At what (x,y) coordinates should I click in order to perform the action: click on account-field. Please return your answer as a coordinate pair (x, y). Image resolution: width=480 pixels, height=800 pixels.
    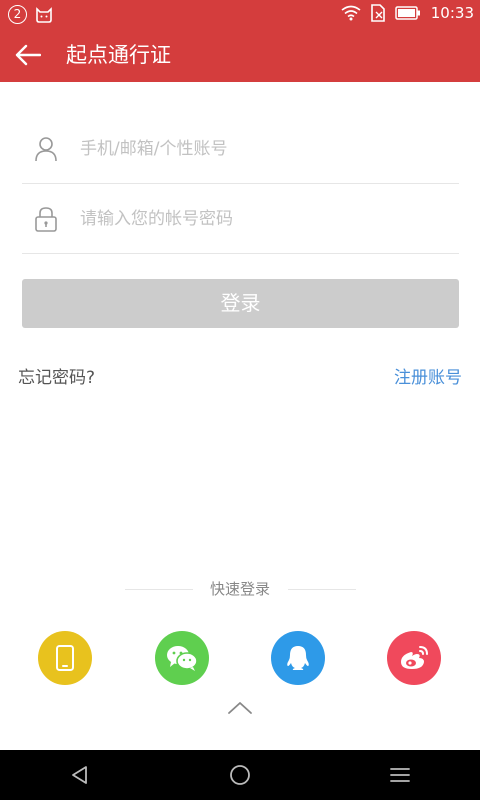
    Looking at the image, I should click on (240, 149).